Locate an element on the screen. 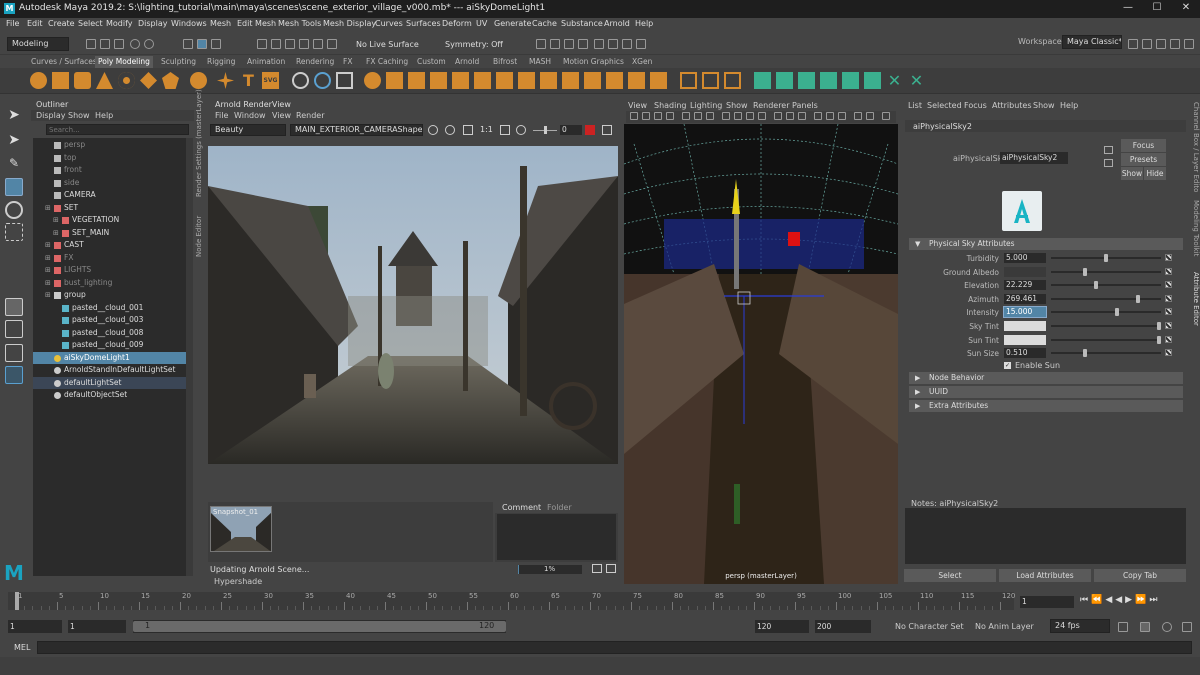  attr-slider is located at coordinates (1106, 326).